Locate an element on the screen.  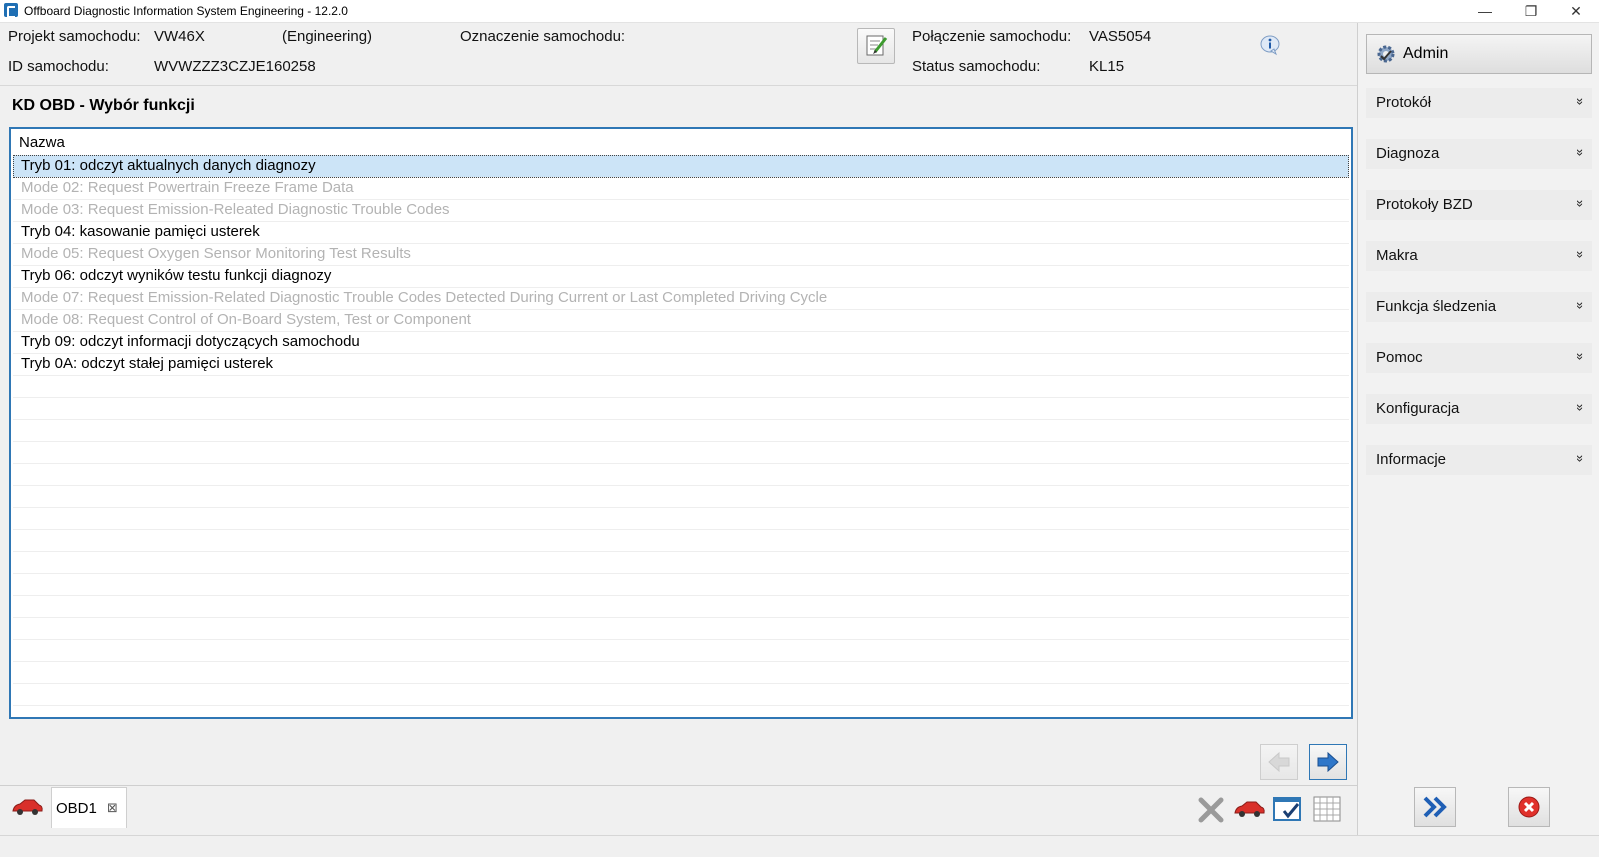
fast-forward-button is located at coordinates (1435, 807).